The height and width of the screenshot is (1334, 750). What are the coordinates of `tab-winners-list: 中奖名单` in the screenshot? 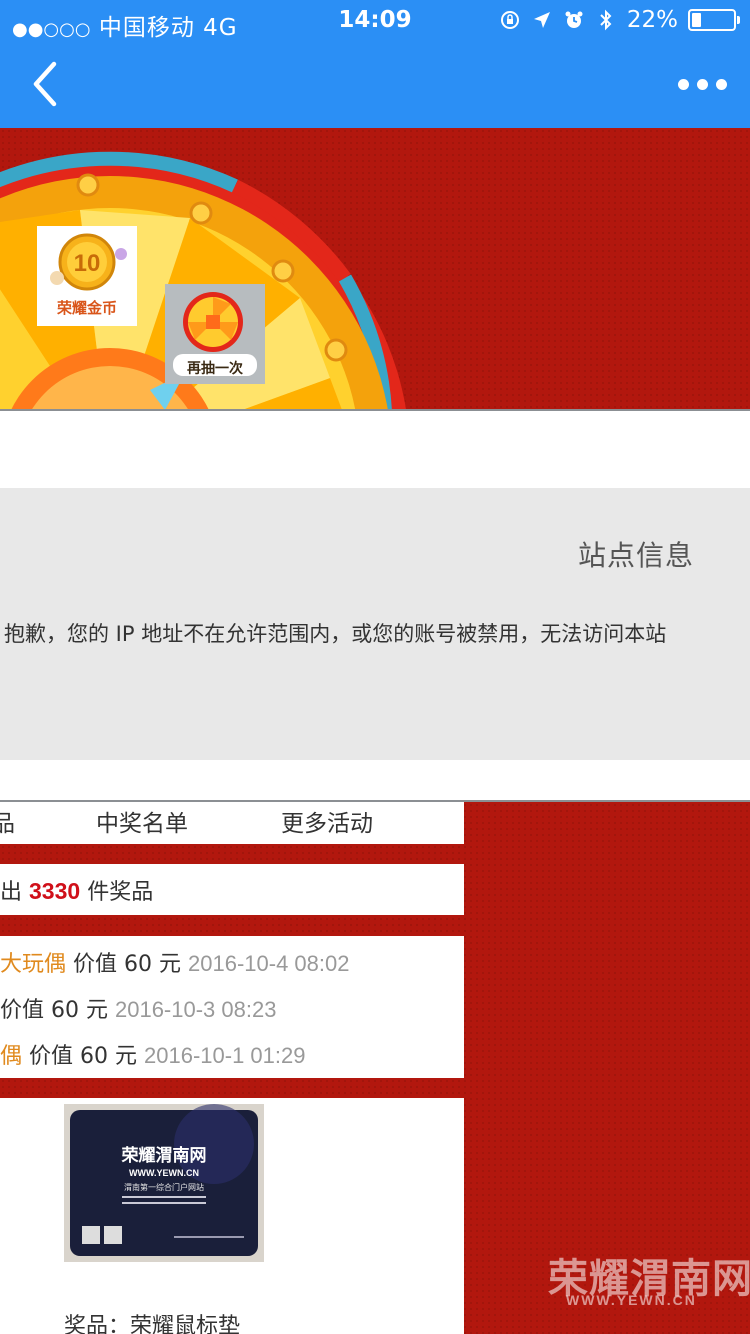 It's located at (142, 821).